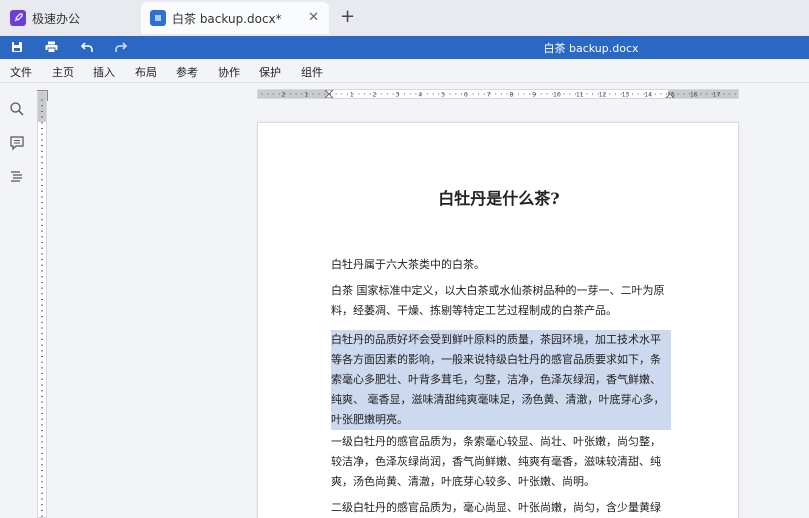 The image size is (809, 518). Describe the element at coordinates (158, 18) in the screenshot. I see `document-icon` at that location.